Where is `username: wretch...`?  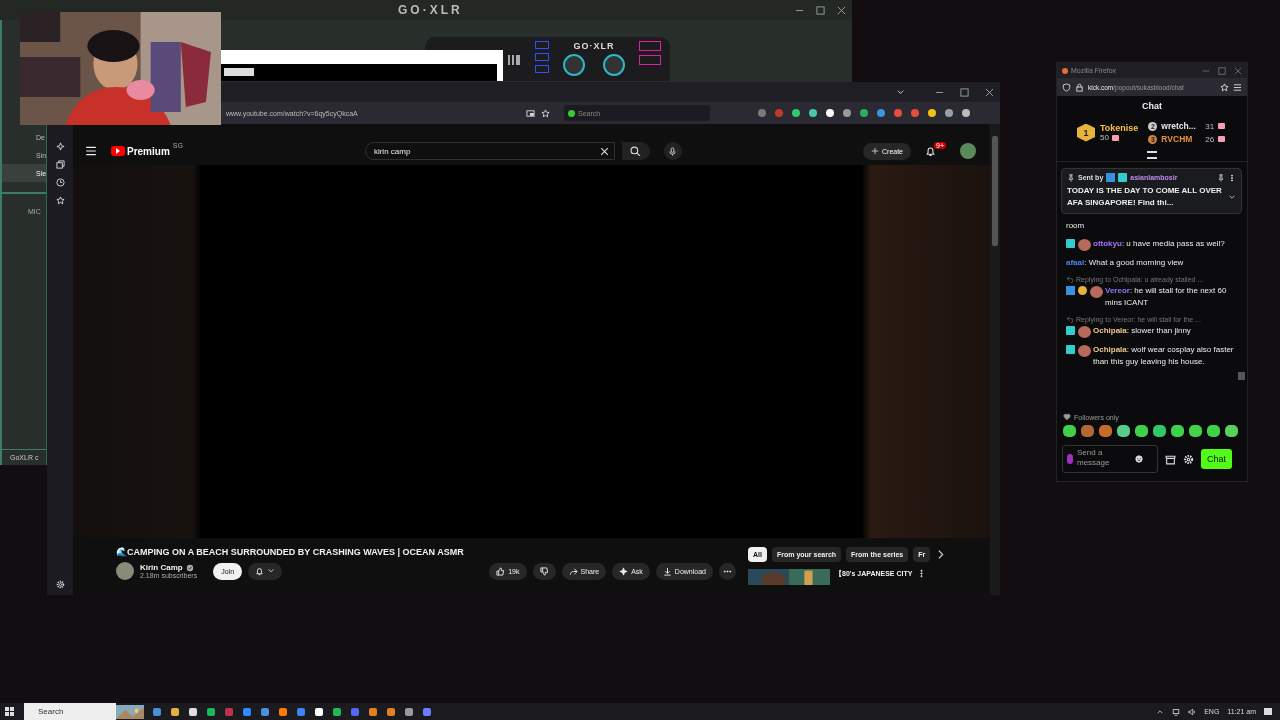
username: wretch... is located at coordinates (1181, 126).